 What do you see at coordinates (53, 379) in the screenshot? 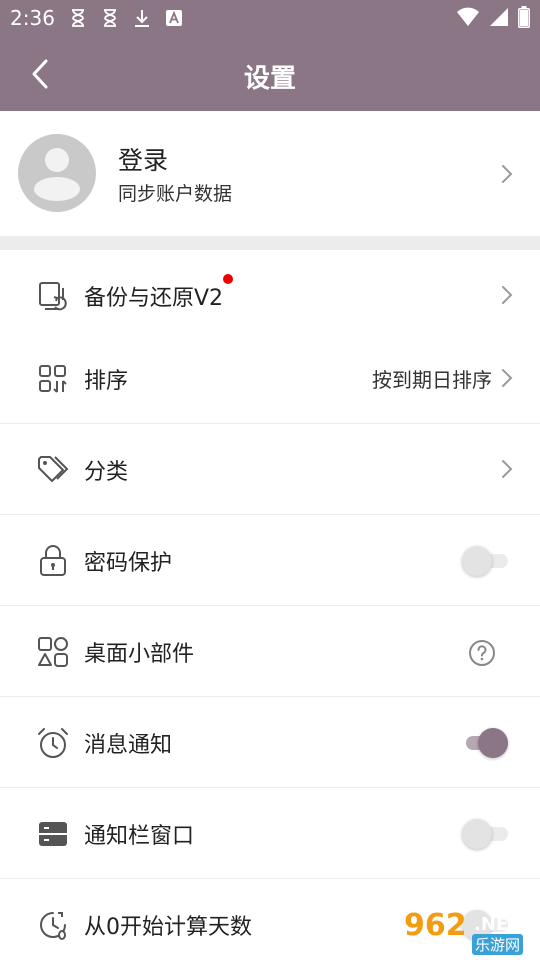
I see `sort-grid-icon` at bounding box center [53, 379].